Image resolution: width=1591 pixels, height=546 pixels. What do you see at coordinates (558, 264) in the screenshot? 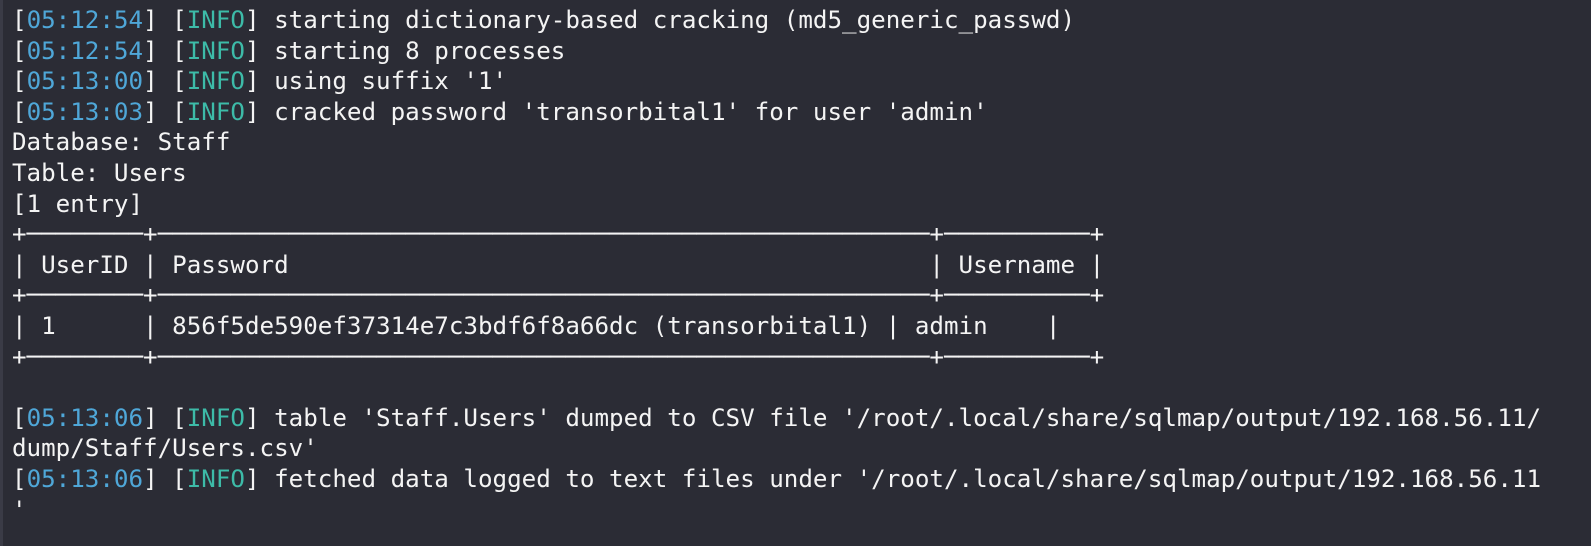
I see `table-header-row: | UserID | Password | Username |` at bounding box center [558, 264].